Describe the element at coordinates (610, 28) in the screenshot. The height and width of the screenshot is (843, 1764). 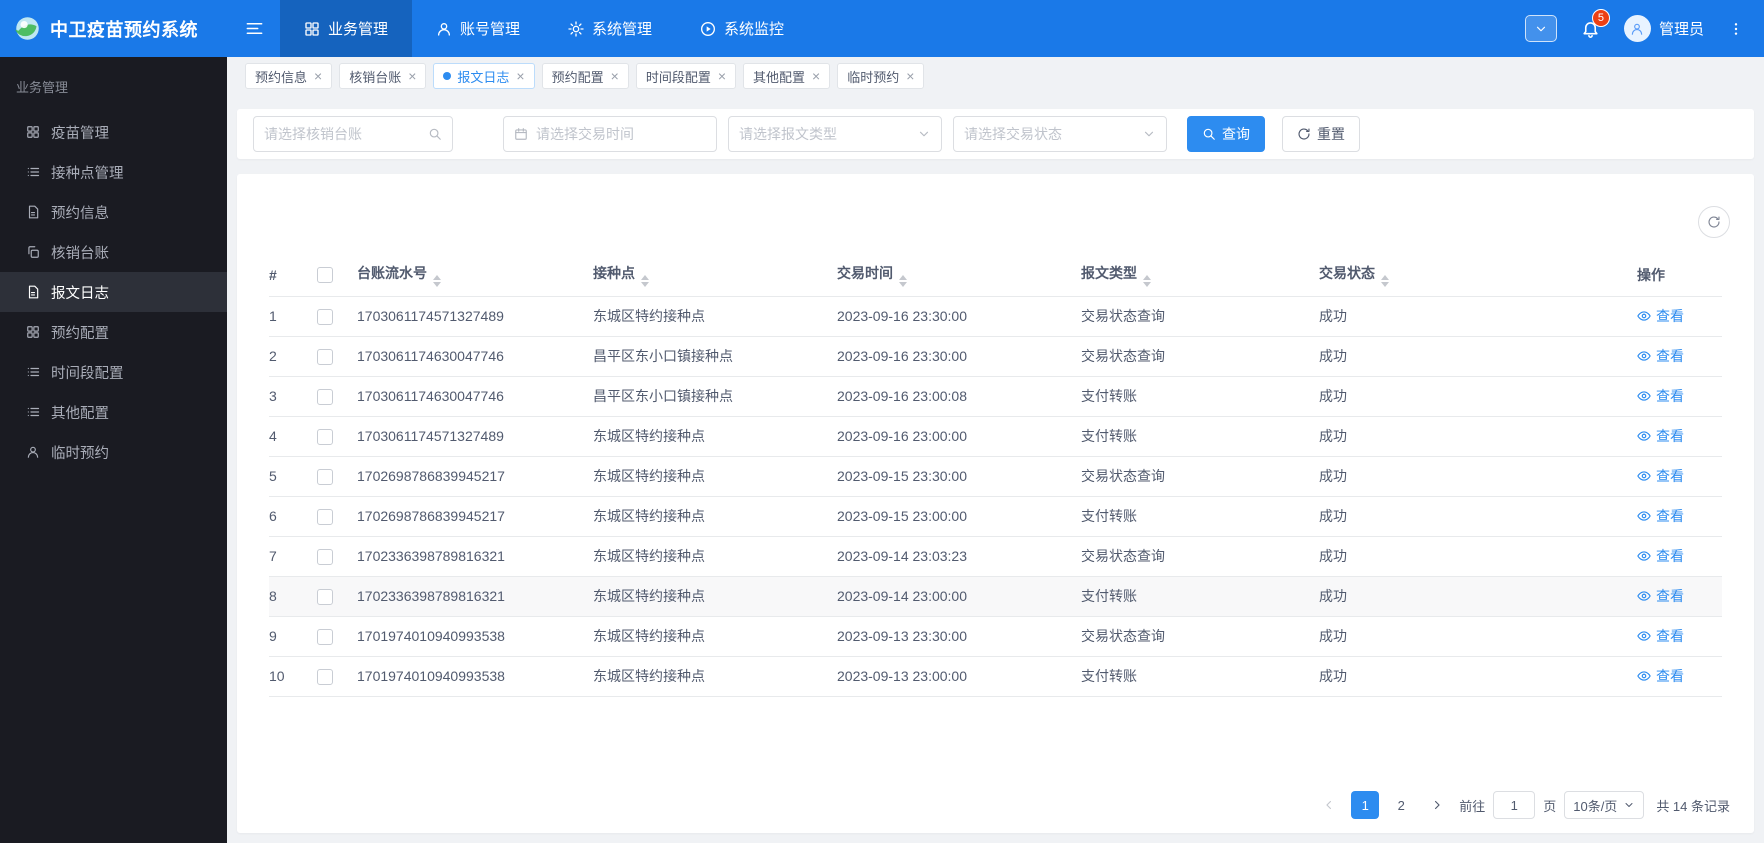
I see `nav-item-system-management: 系统管理` at that location.